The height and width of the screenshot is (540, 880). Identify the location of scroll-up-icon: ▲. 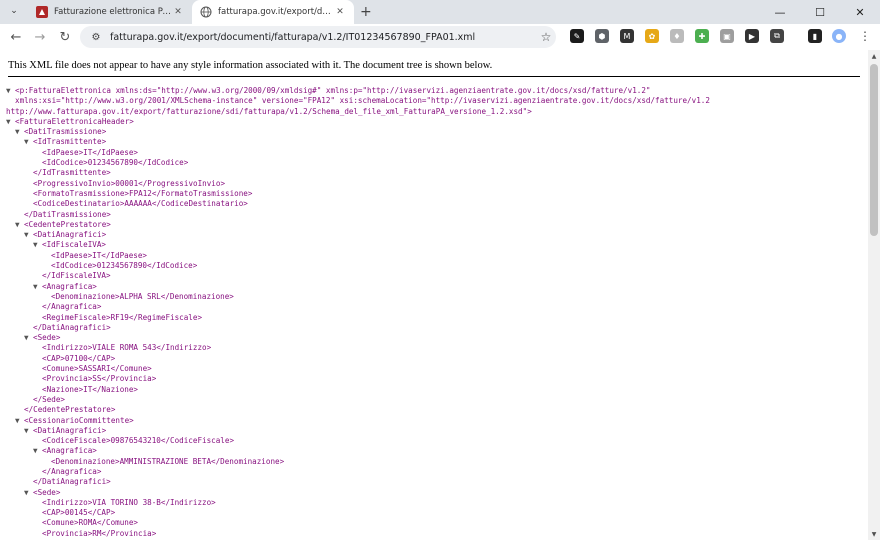
(874, 56).